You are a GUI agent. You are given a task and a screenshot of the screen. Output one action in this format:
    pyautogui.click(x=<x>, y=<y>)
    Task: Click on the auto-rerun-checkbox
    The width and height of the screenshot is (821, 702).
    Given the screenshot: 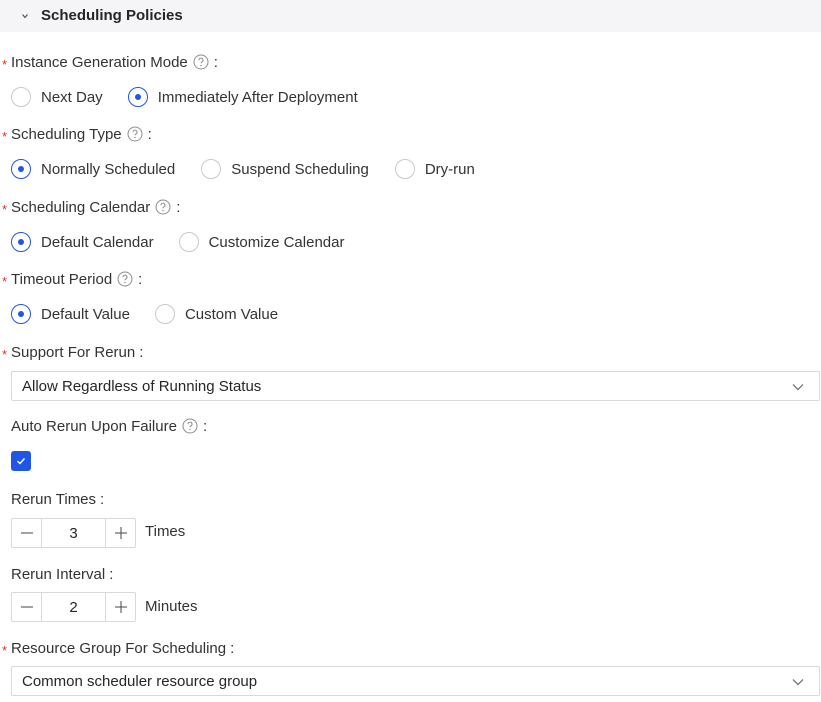 What is the action you would take?
    pyautogui.click(x=21, y=461)
    